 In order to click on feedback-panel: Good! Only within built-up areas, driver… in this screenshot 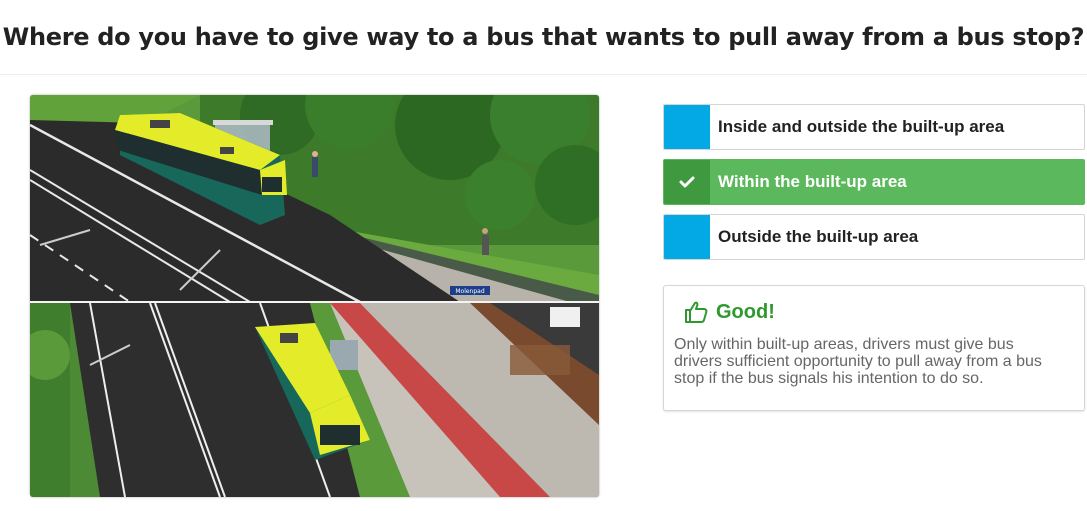, I will do `click(874, 348)`.